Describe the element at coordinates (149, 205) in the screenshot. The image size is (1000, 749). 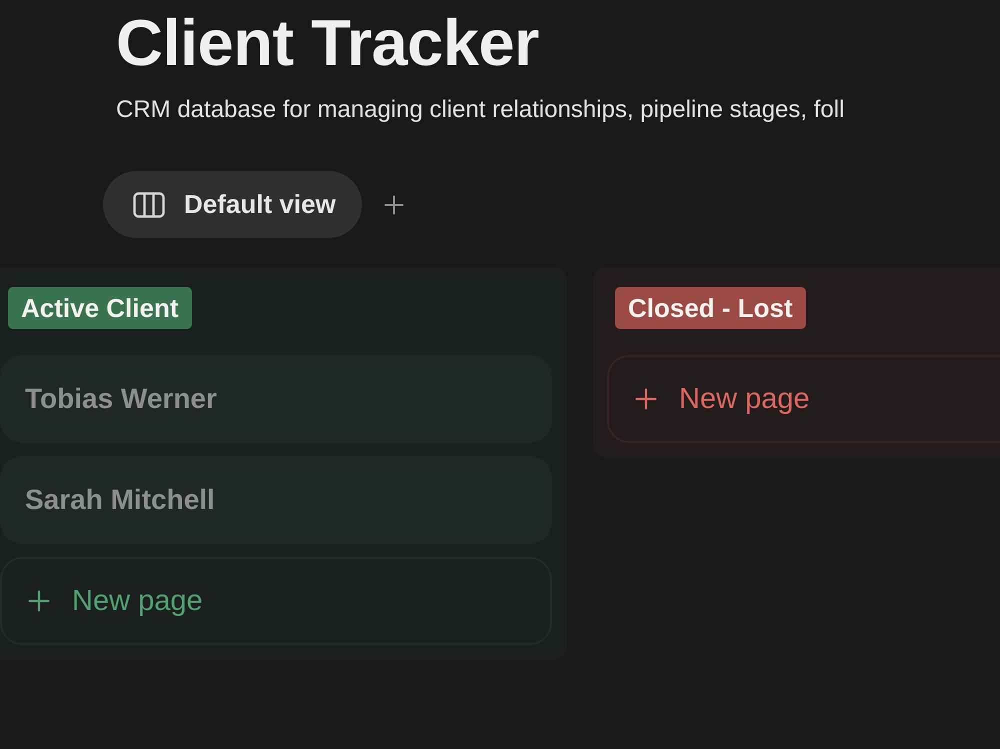
I see `columns-icon` at that location.